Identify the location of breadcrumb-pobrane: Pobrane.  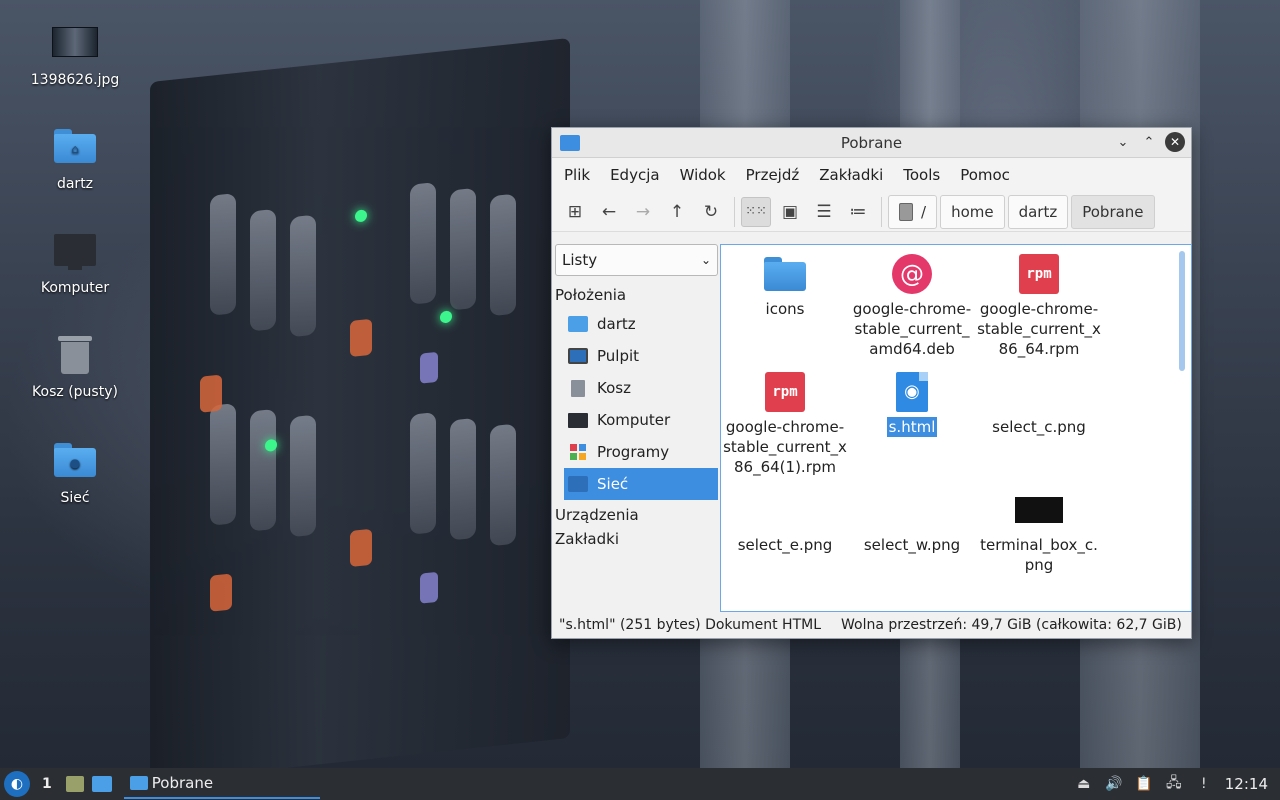
(1113, 211).